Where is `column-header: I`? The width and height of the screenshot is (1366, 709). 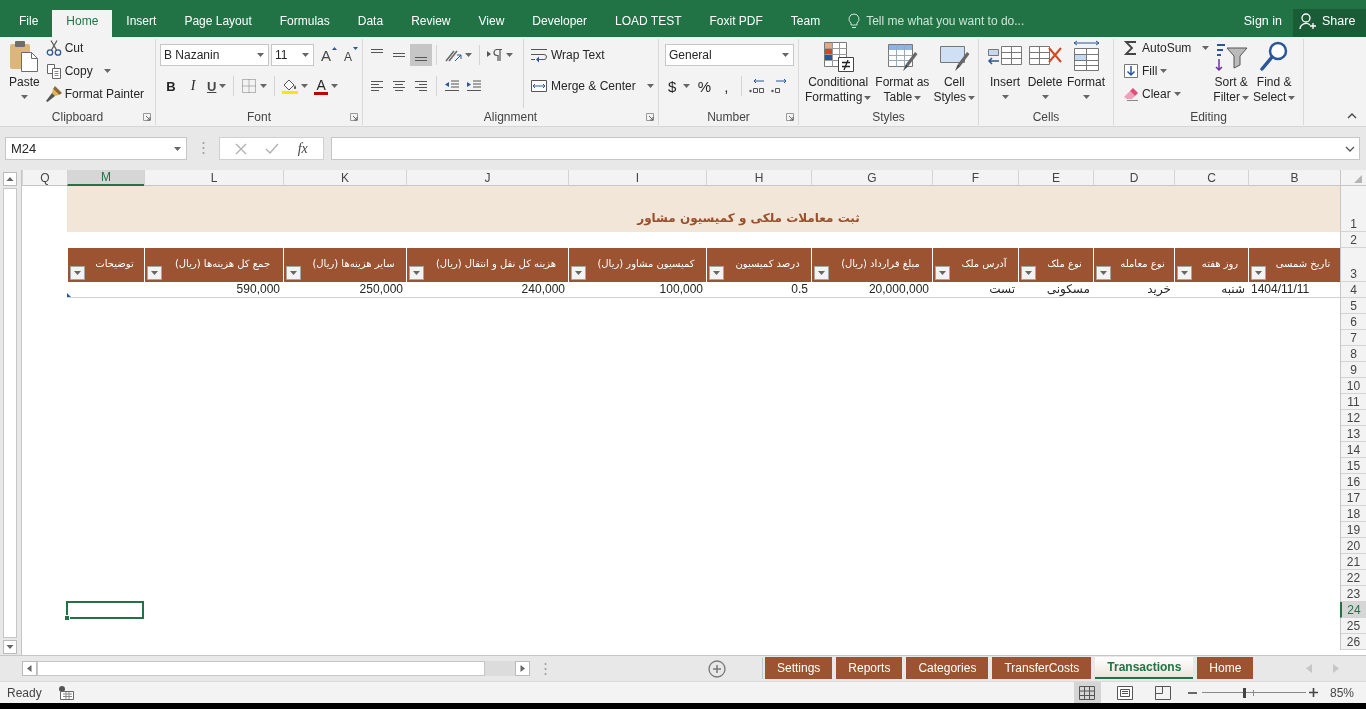 column-header: I is located at coordinates (637, 178).